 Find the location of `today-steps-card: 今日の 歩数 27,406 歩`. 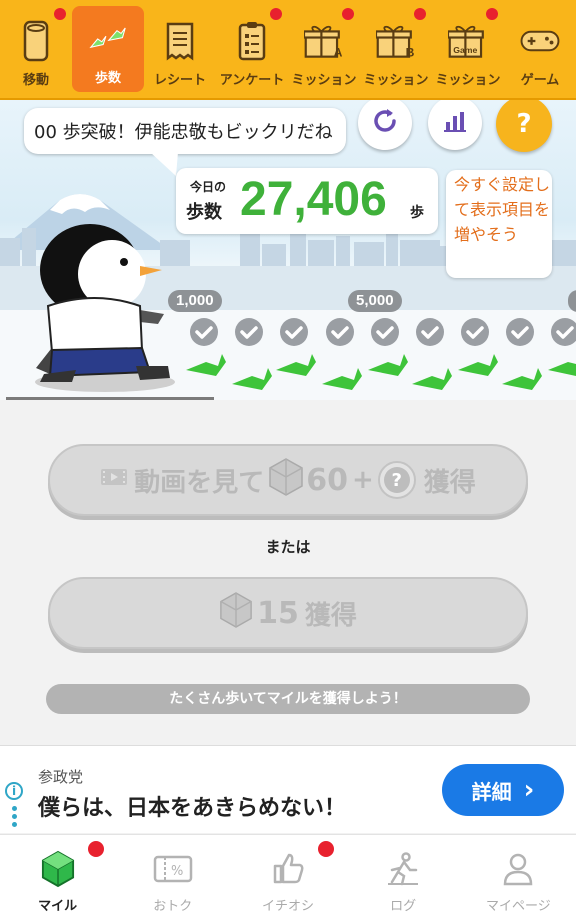

today-steps-card: 今日の 歩数 27,406 歩 is located at coordinates (307, 201).